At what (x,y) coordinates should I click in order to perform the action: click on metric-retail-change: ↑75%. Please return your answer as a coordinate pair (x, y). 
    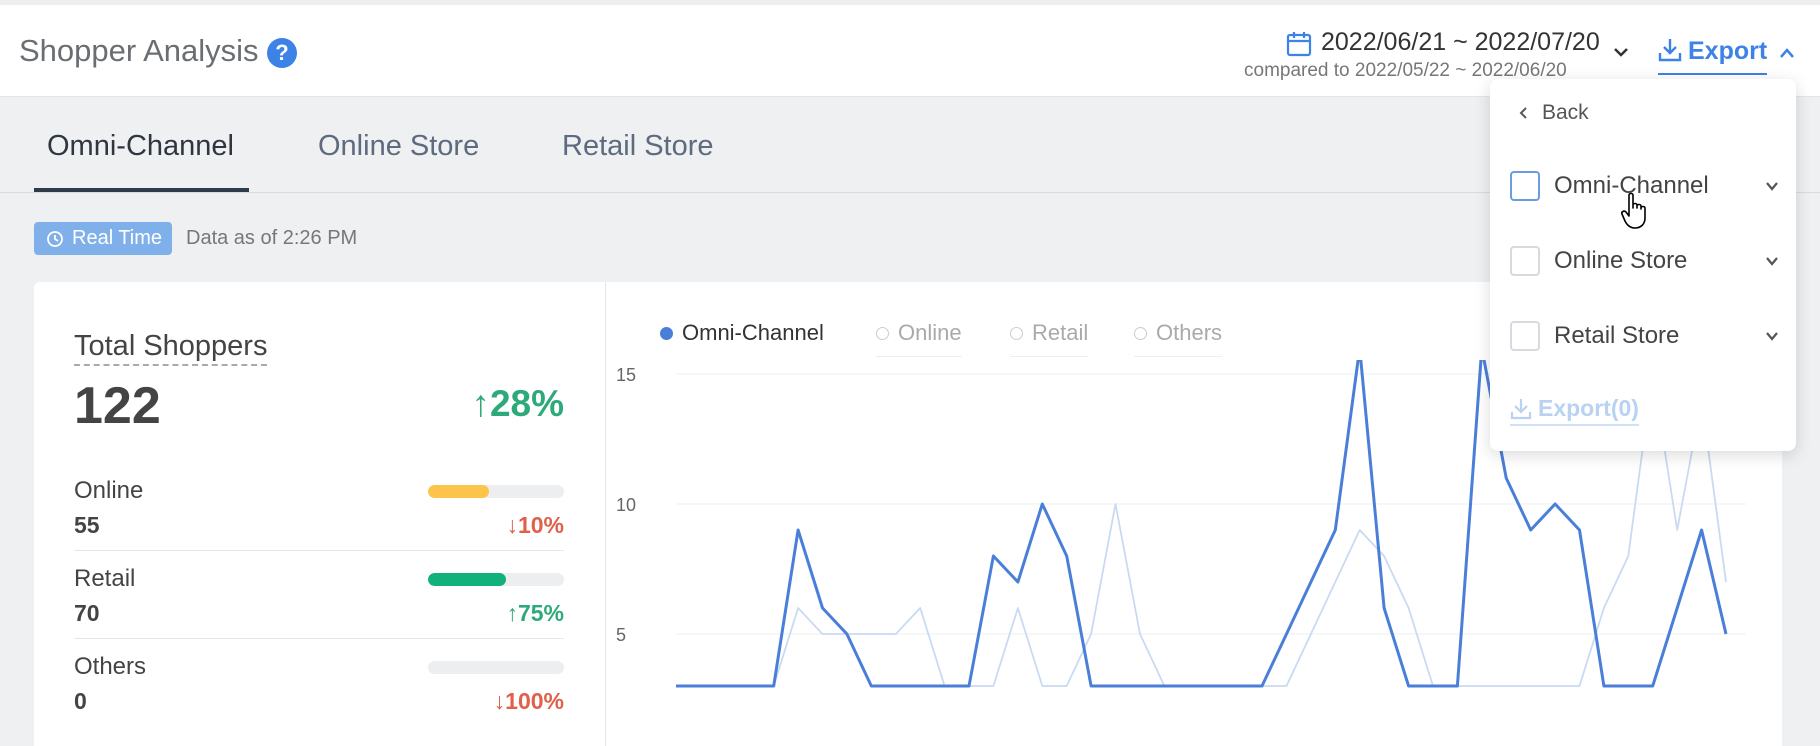
    Looking at the image, I should click on (535, 613).